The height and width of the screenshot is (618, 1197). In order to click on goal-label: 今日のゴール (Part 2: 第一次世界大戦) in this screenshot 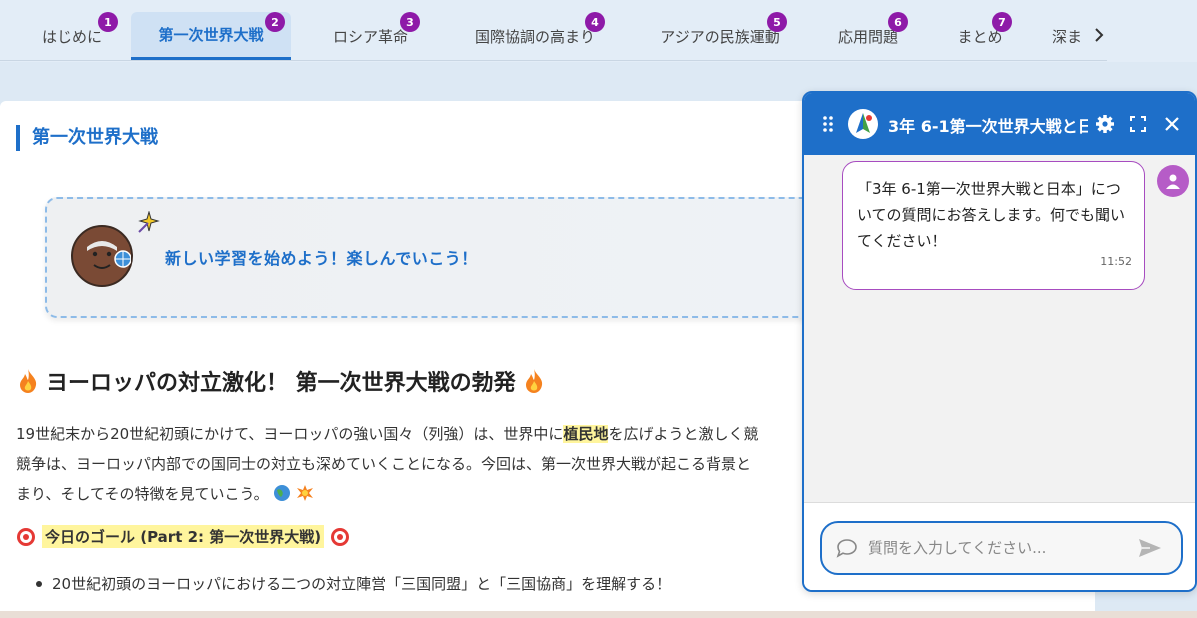, I will do `click(183, 536)`.